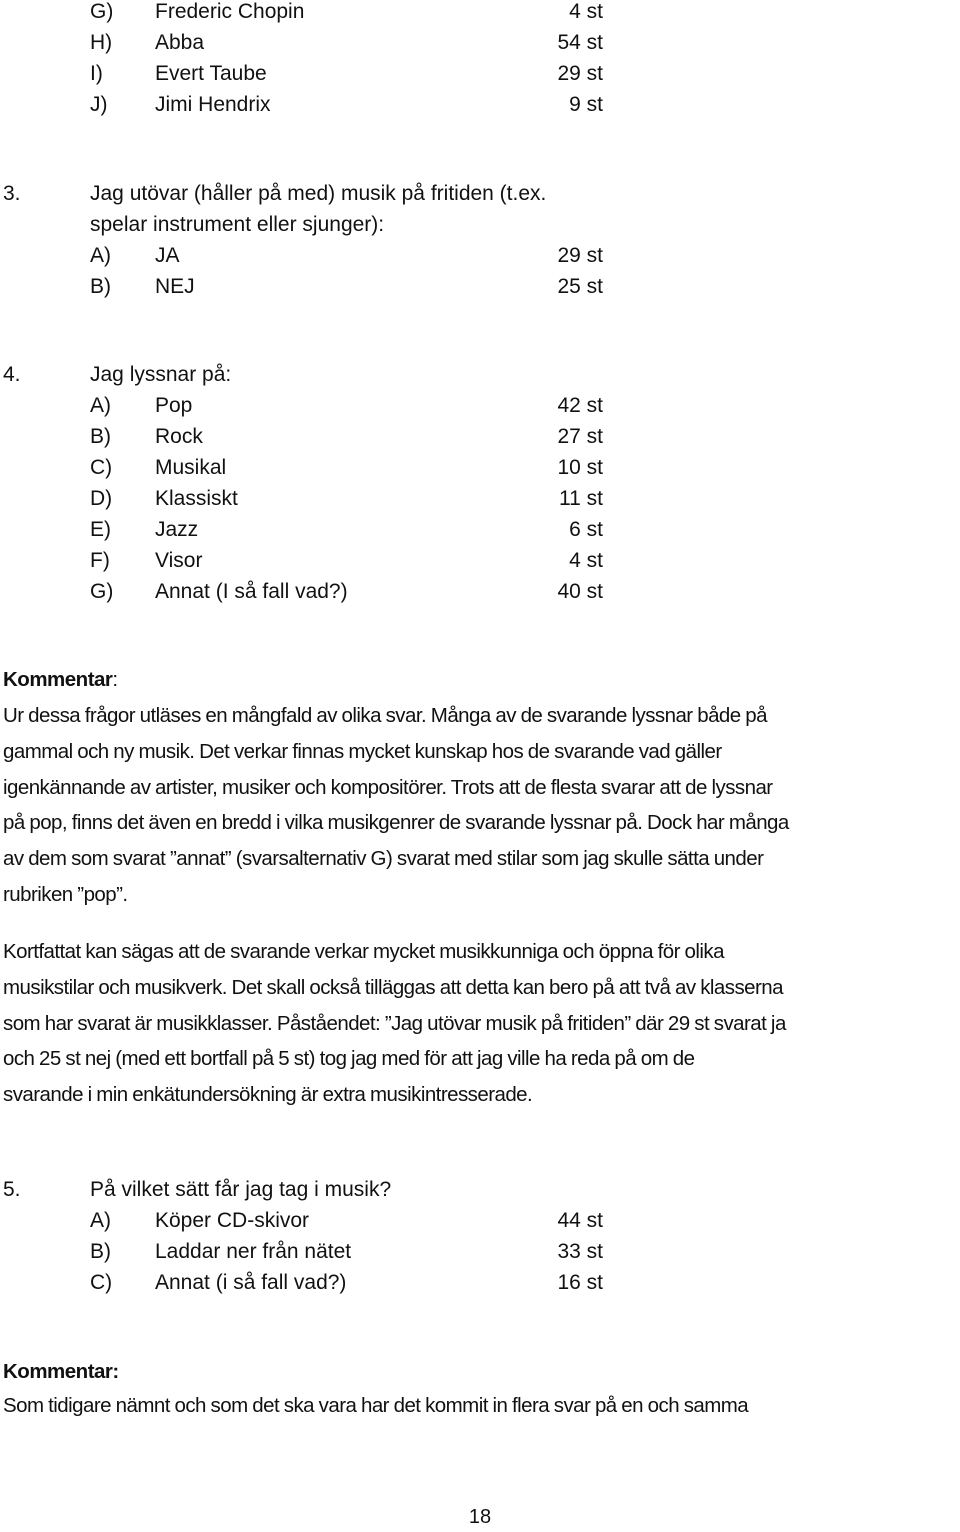  Describe the element at coordinates (179, 436) in the screenshot. I see `option-label: Rock` at that location.